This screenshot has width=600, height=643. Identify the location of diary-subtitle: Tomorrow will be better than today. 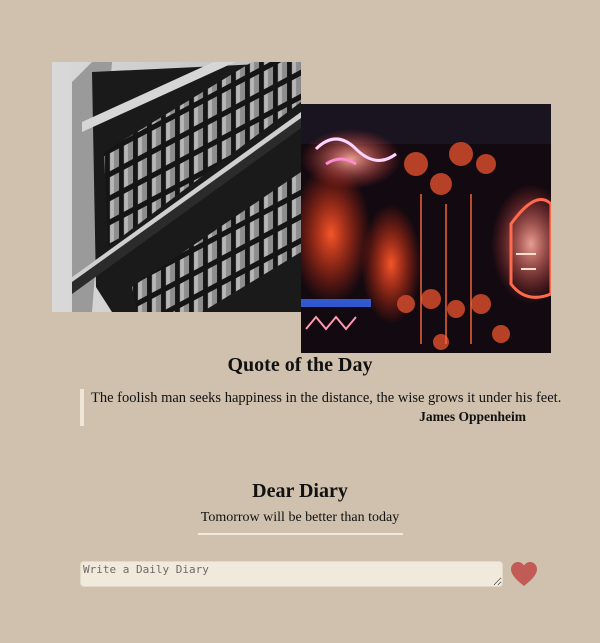
(300, 517).